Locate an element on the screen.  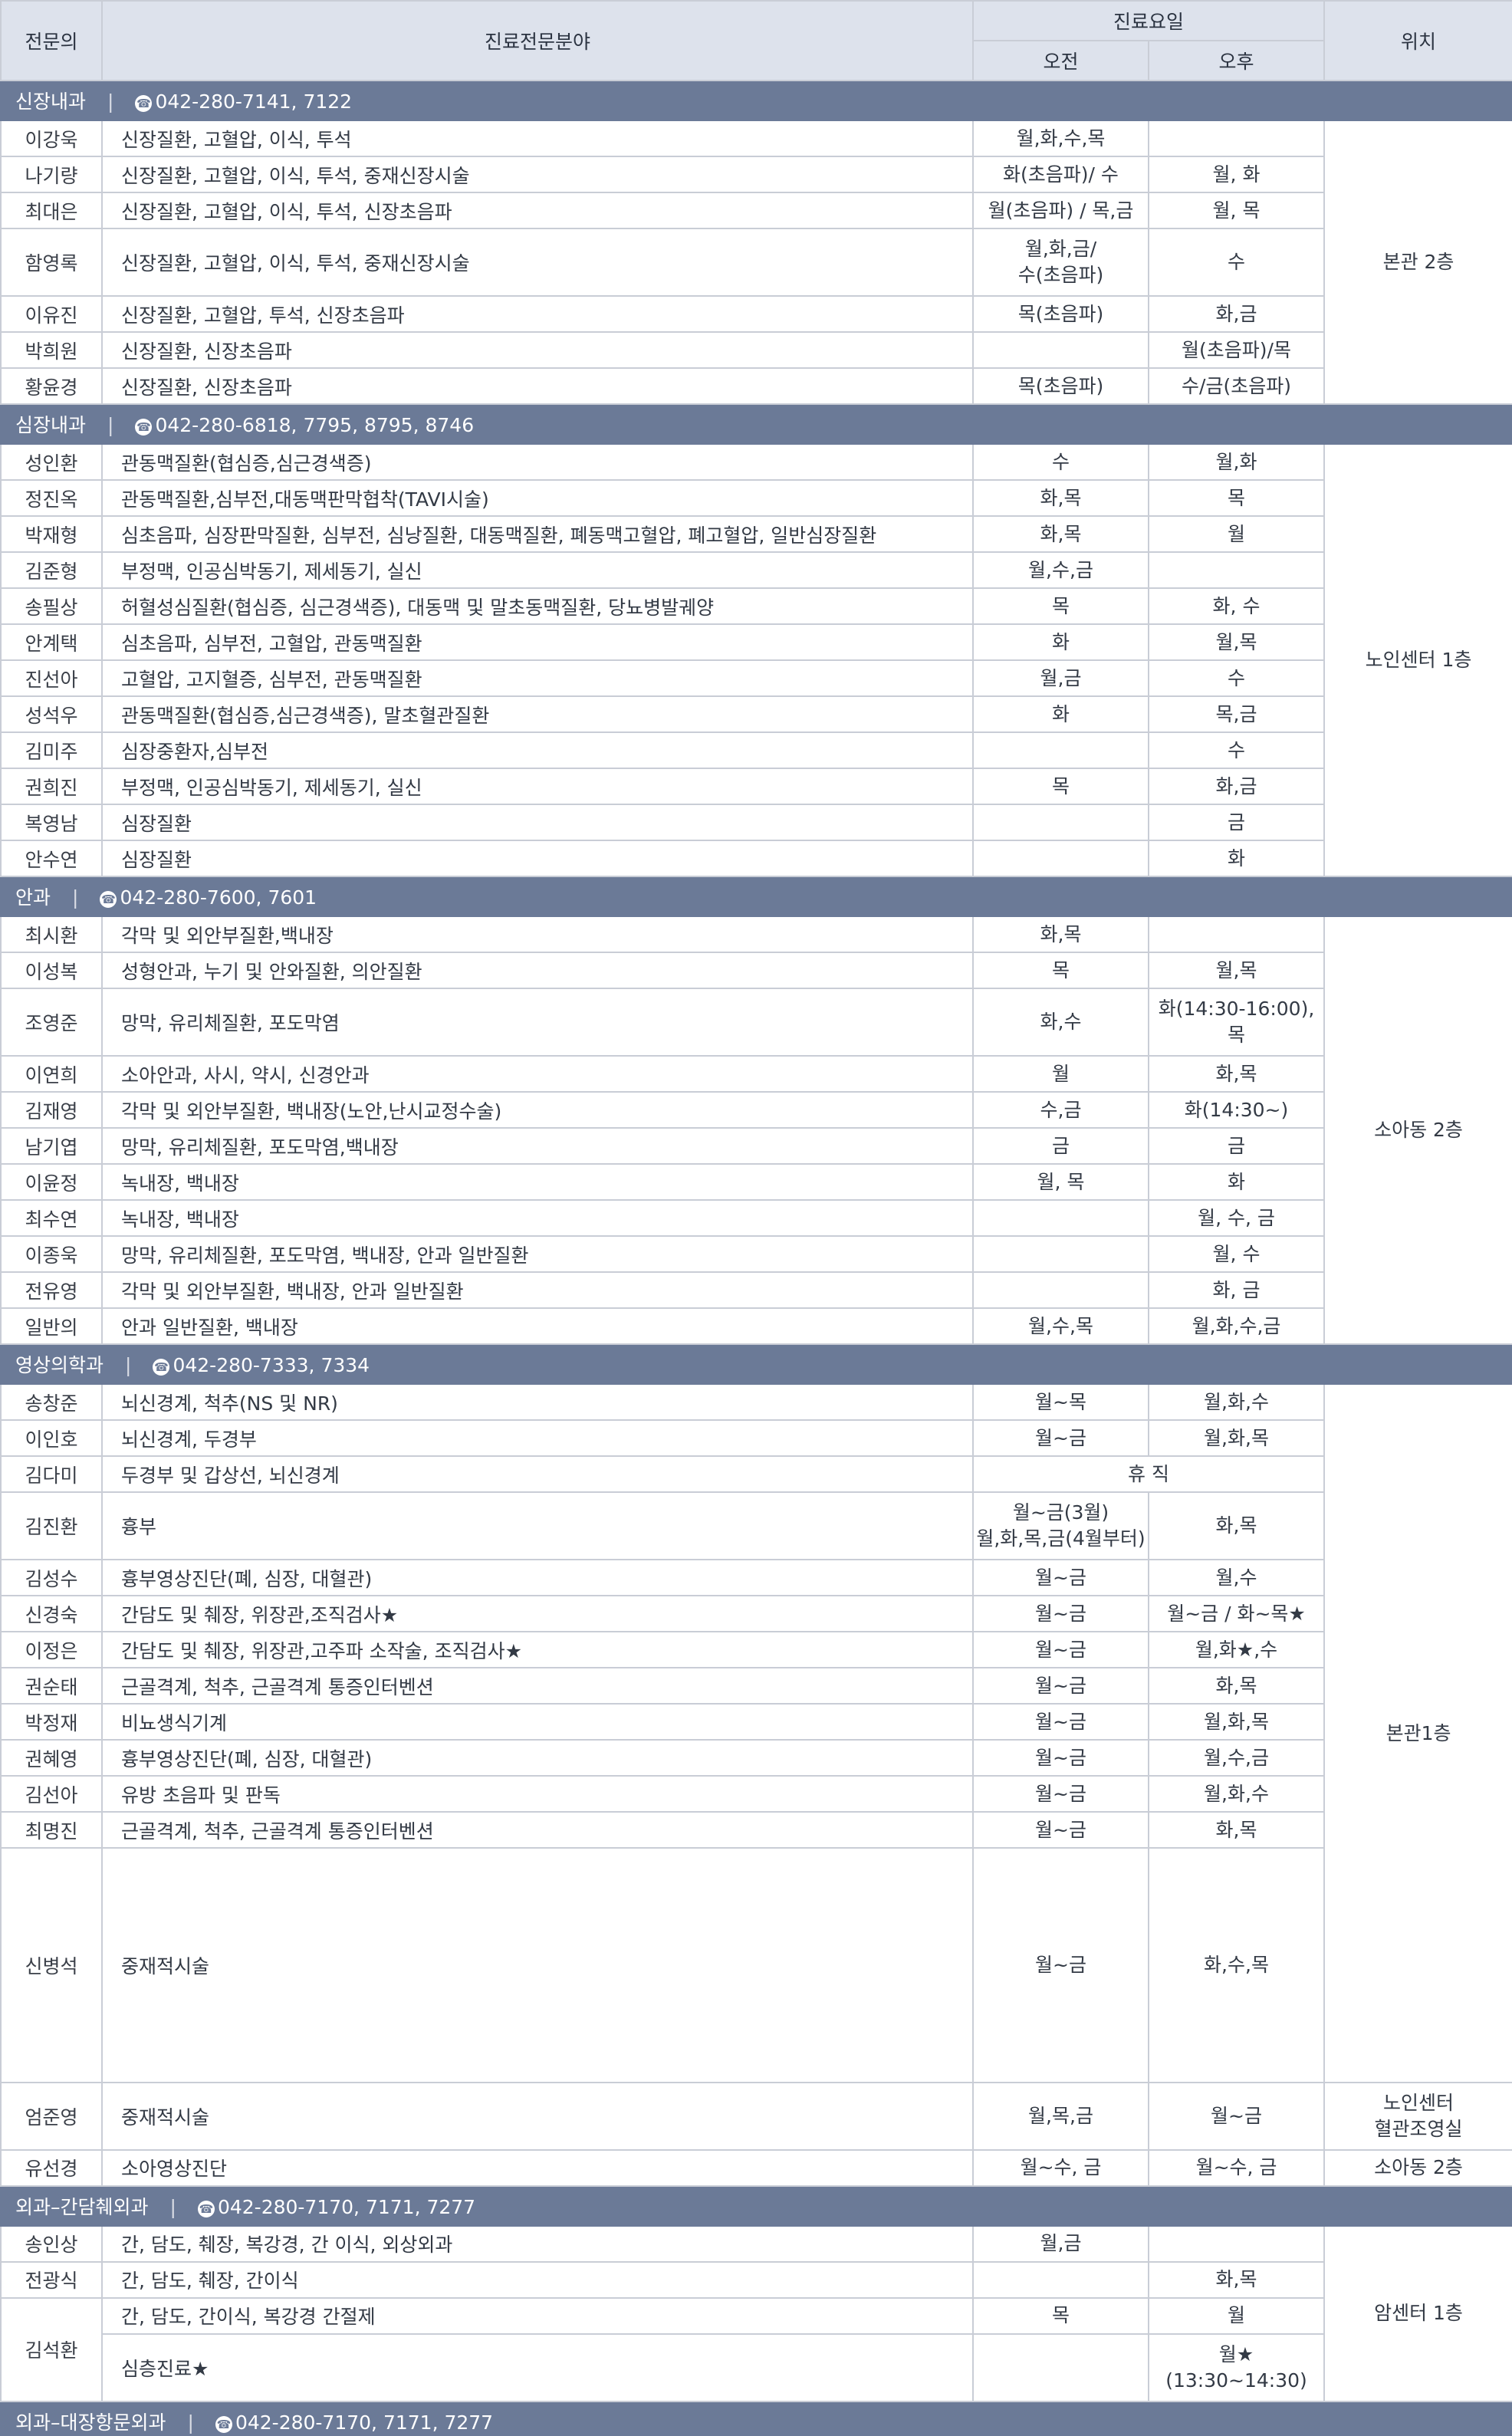
header-pm: 오후 is located at coordinates (1236, 61).